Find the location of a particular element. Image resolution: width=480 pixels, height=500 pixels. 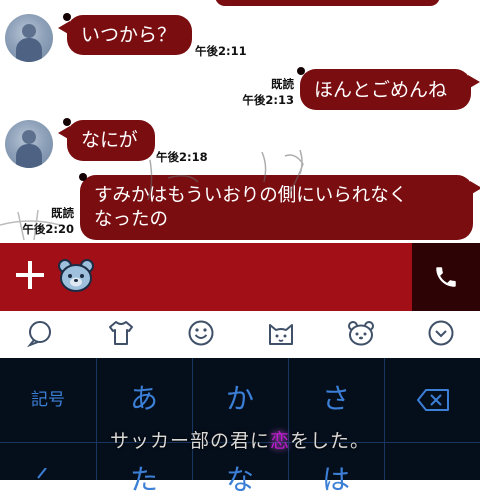

sticker-toolbar is located at coordinates (240, 334).